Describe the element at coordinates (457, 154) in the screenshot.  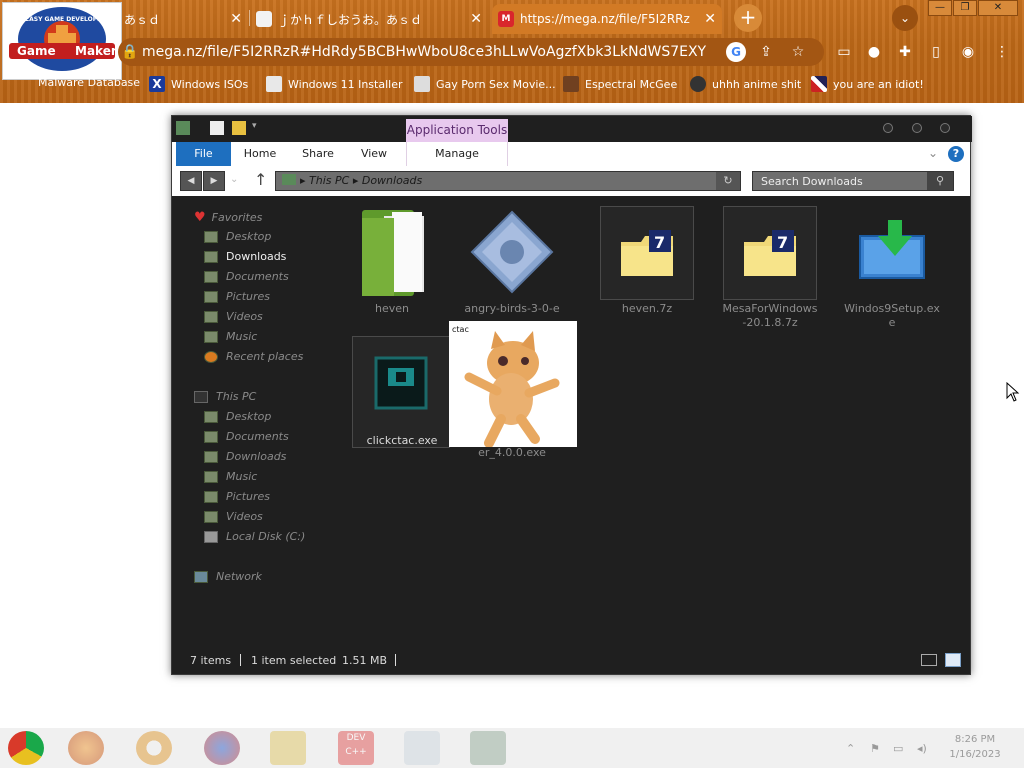
I see `tab-manage: Manage` at that location.